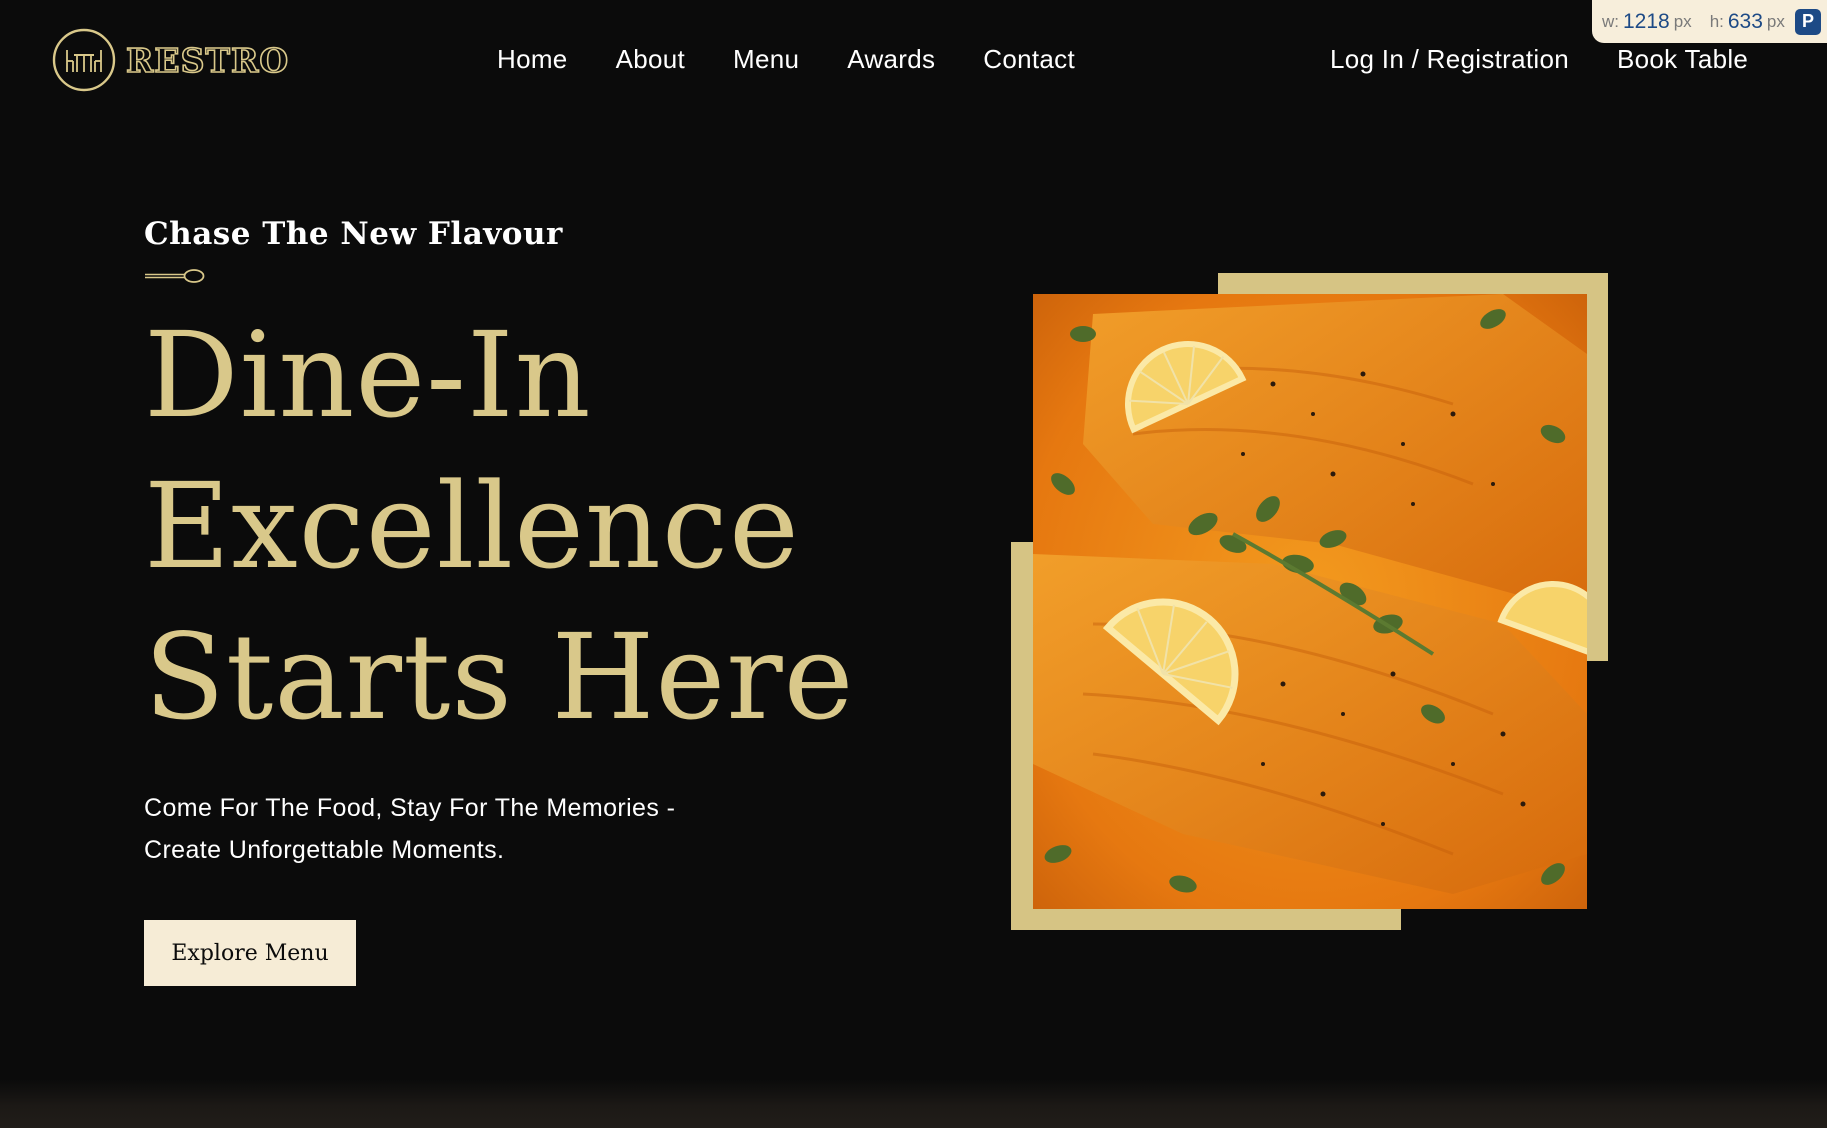 This screenshot has width=1827, height=1128. I want to click on next-section-edge, so click(913, 1104).